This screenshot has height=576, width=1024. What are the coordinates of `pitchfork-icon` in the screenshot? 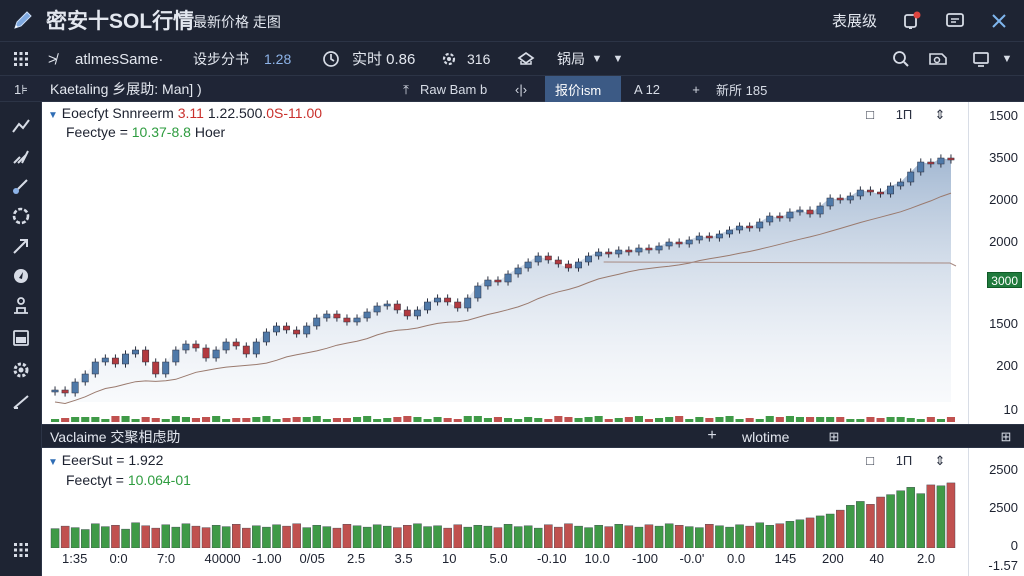 It's located at (21, 156).